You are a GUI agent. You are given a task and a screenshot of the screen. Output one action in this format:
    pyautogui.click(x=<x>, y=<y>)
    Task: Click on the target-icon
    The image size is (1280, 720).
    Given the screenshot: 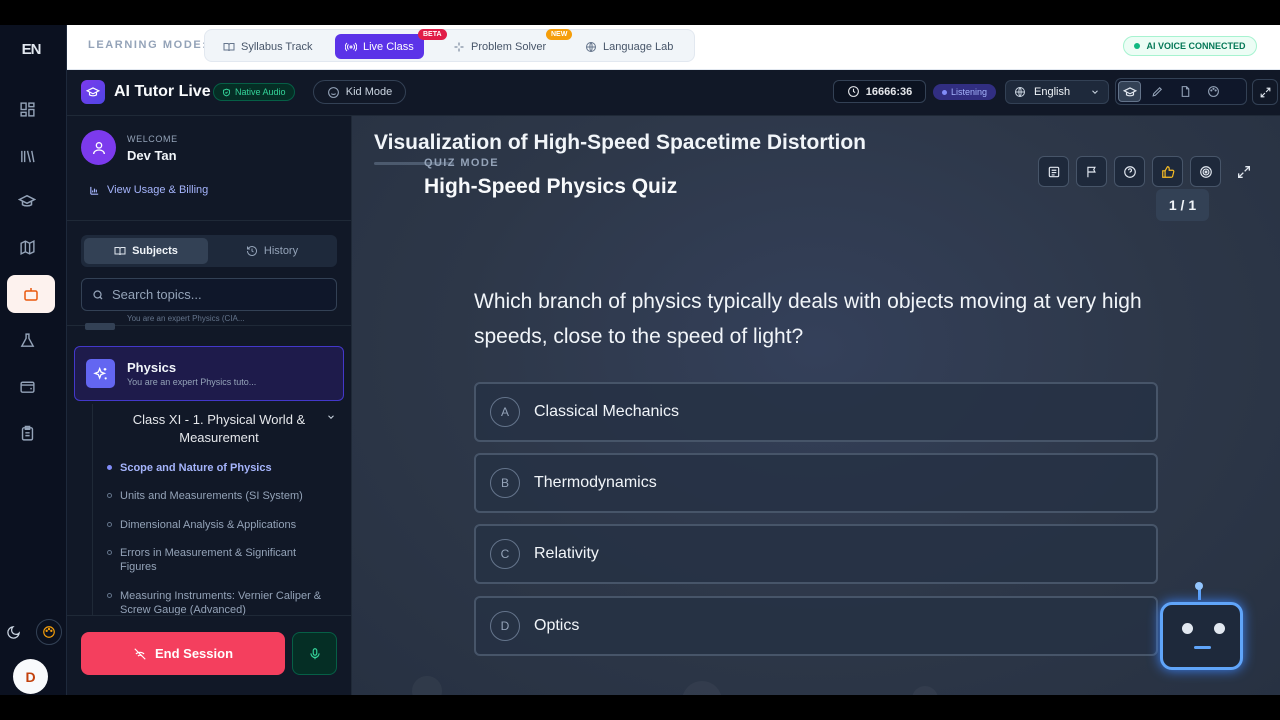 What is the action you would take?
    pyautogui.click(x=1205, y=171)
    